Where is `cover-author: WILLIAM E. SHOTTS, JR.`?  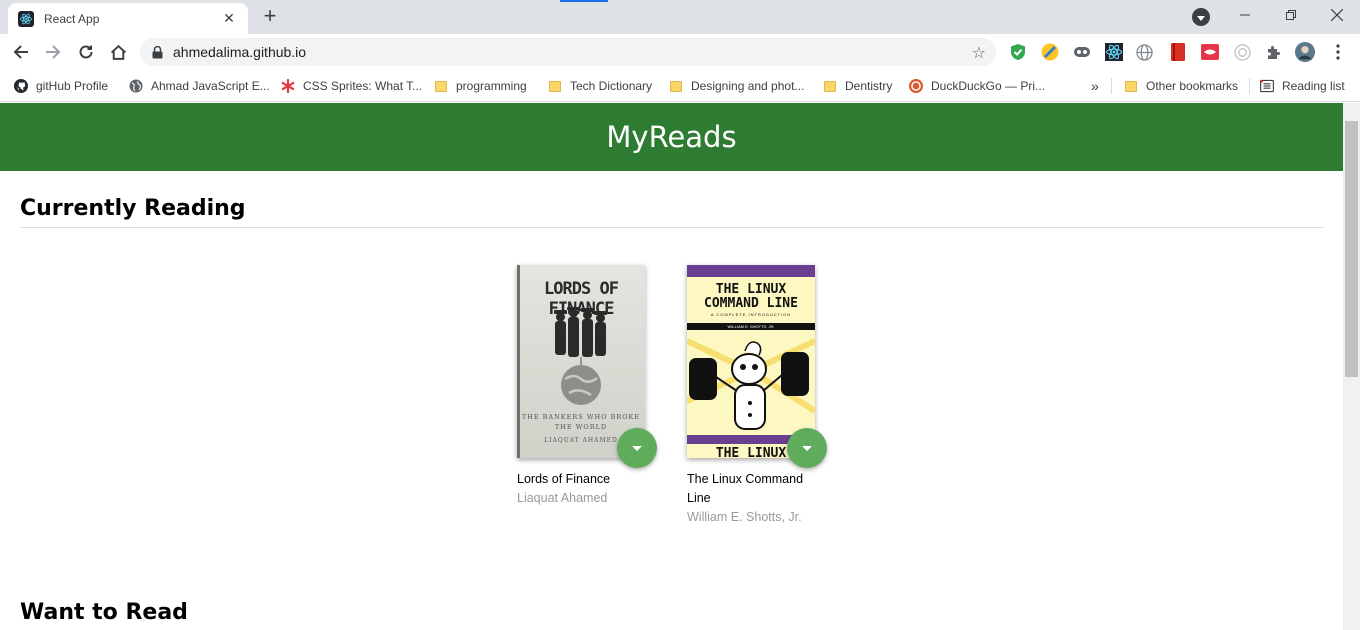
cover-author: WILLIAM E. SHOTTS, JR. is located at coordinates (751, 326).